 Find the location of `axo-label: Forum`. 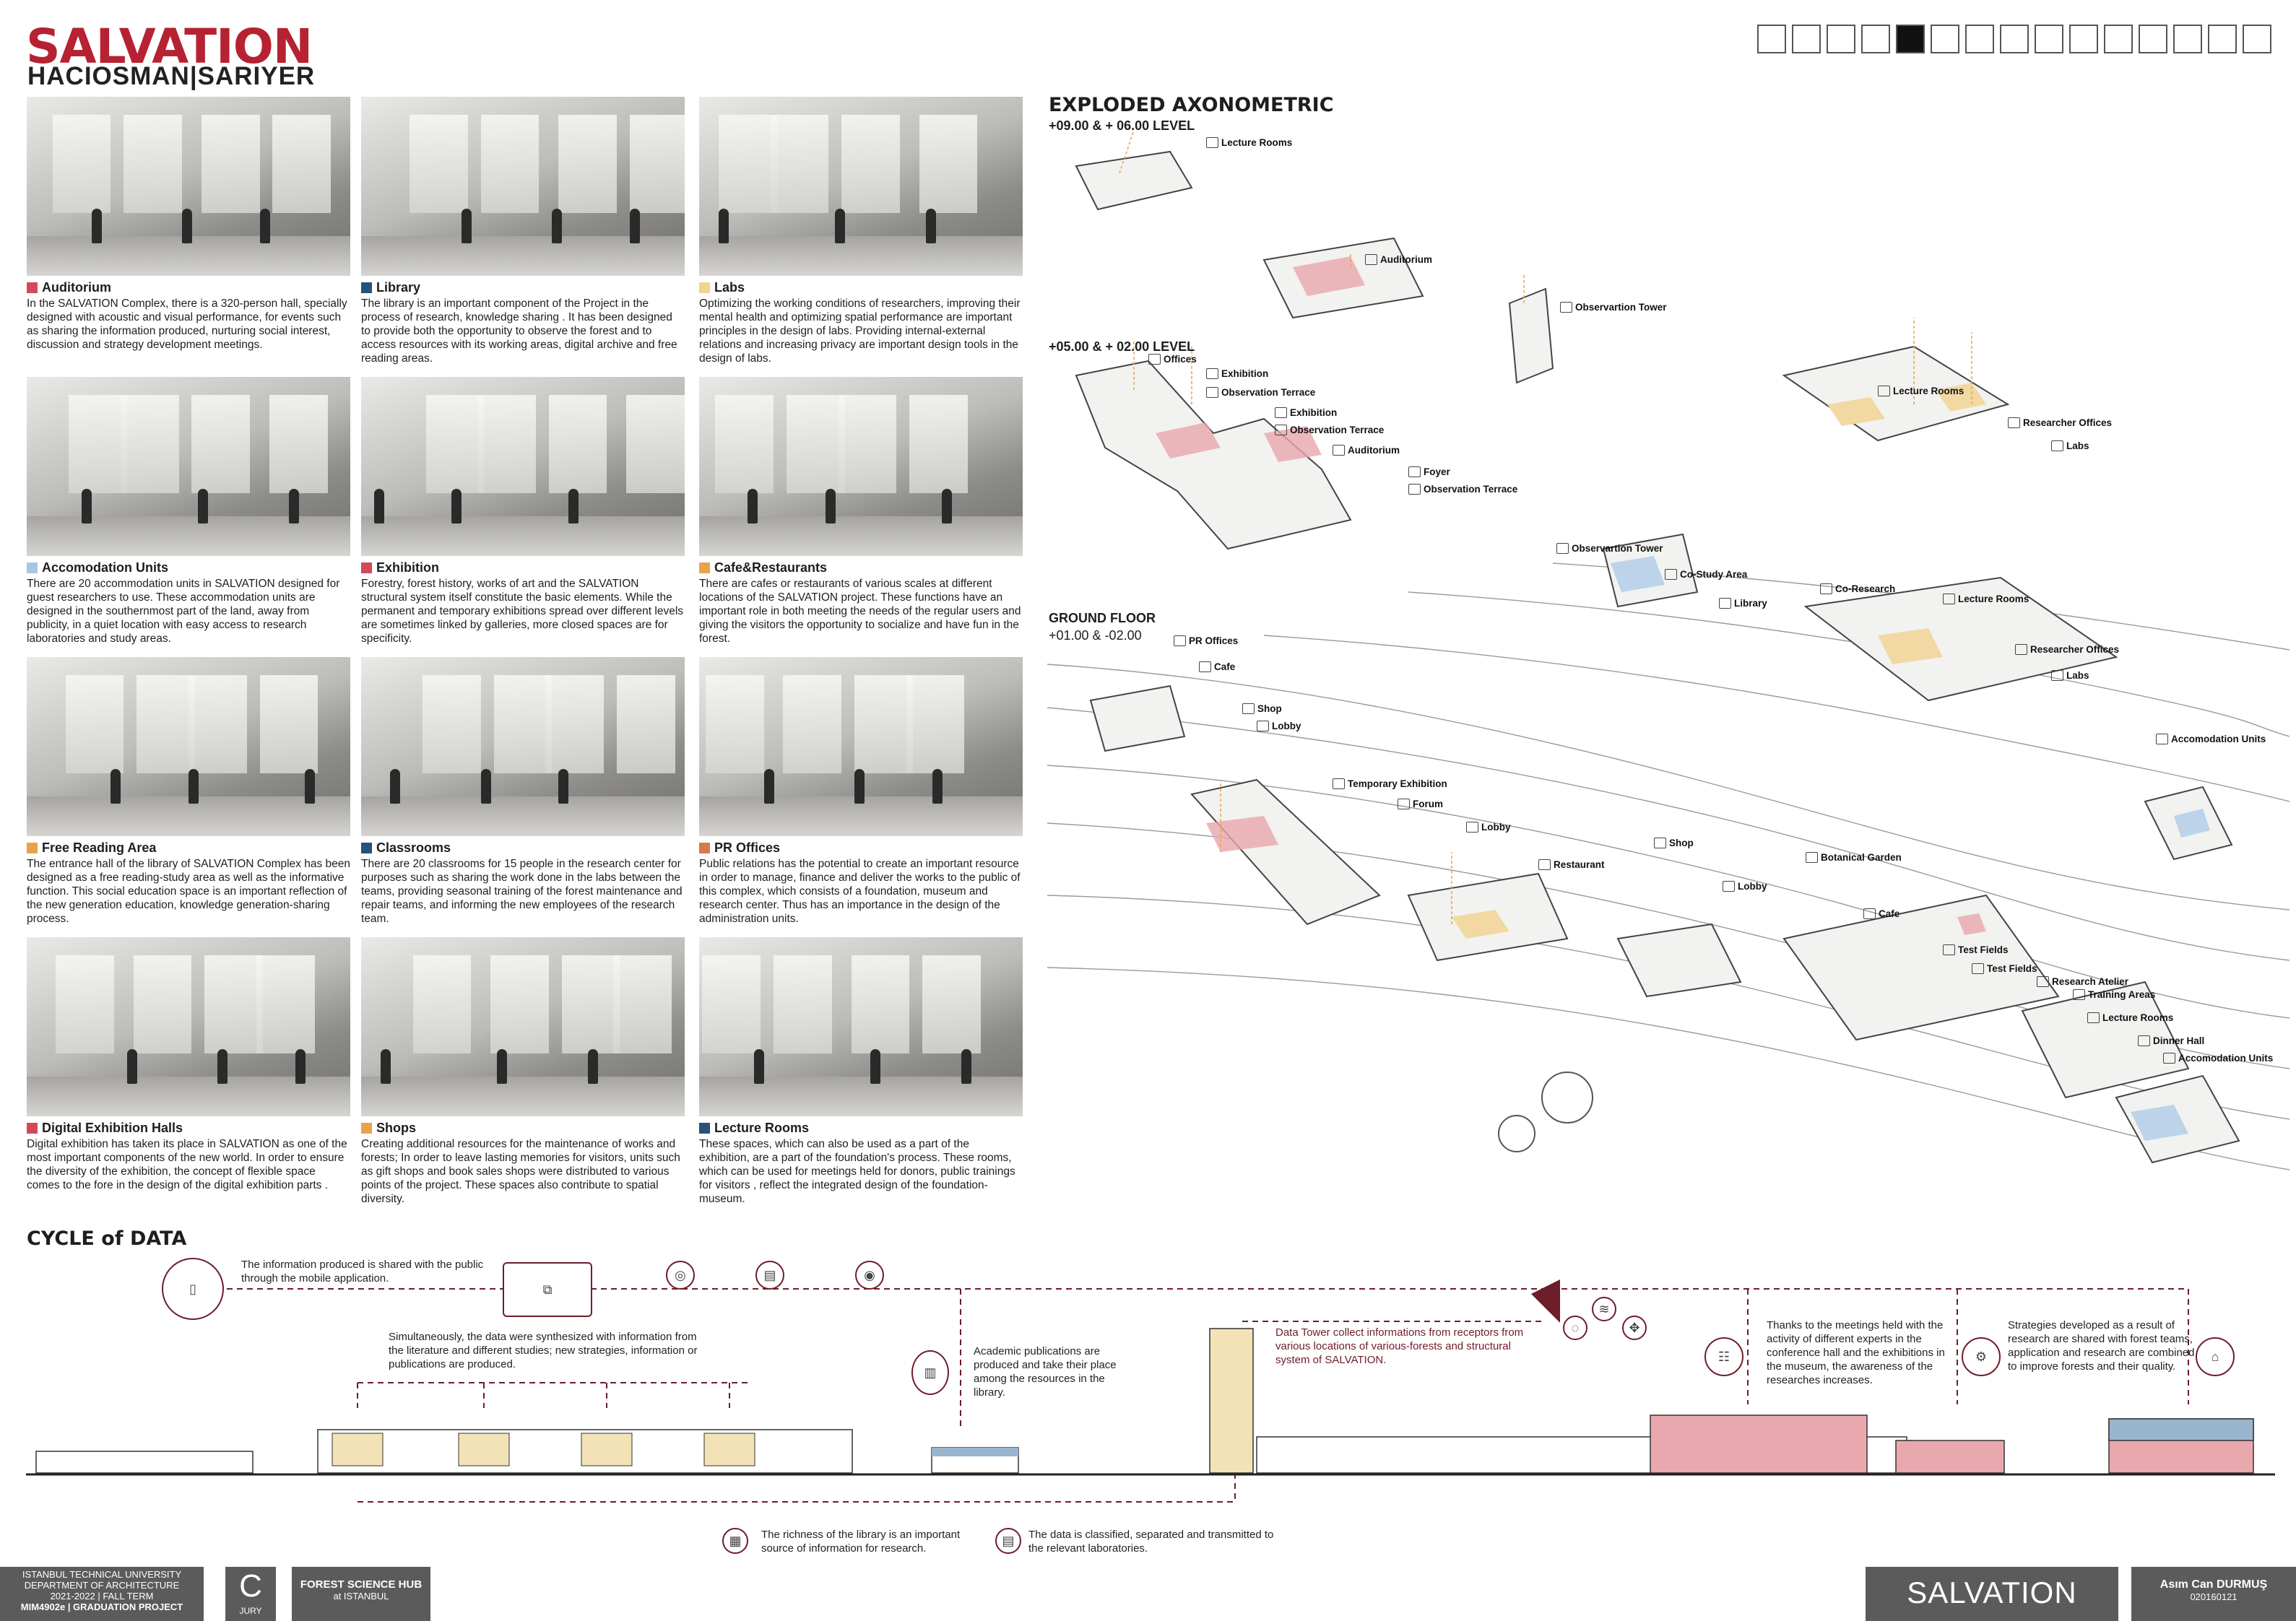

axo-label: Forum is located at coordinates (1420, 804).